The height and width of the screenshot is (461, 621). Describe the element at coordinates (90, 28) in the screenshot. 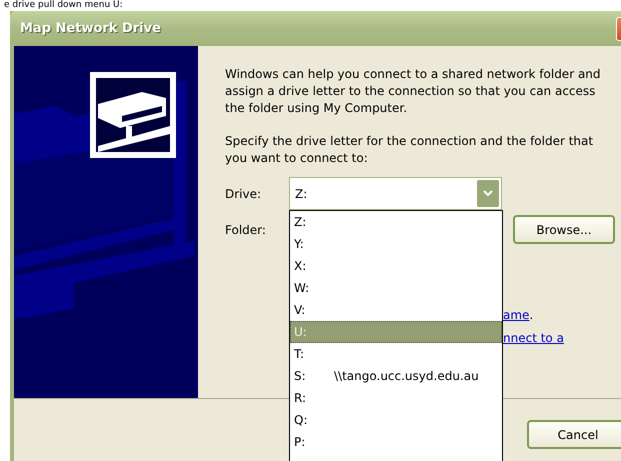

I see `window-title: Map Network Drive` at that location.